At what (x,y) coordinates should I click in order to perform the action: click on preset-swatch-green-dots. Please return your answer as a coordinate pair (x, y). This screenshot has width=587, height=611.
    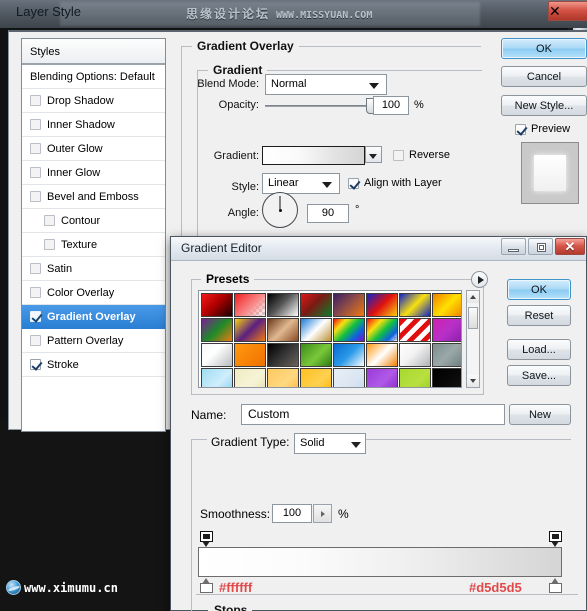
    Looking at the image, I should click on (316, 355).